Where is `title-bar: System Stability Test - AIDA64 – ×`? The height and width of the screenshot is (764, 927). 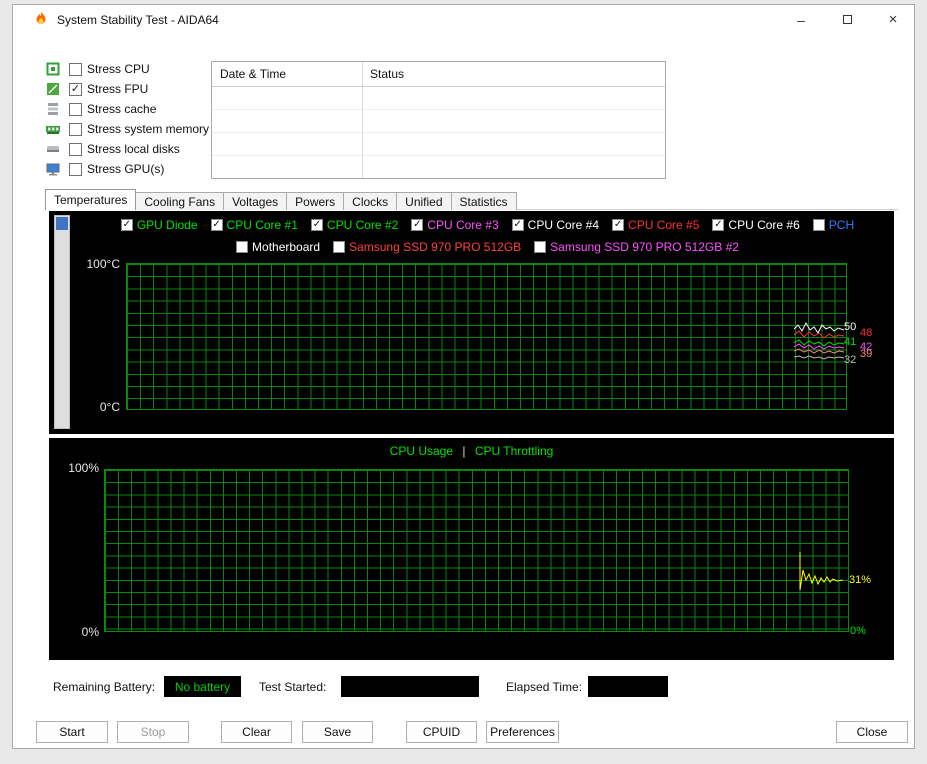 title-bar: System Stability Test - AIDA64 – × is located at coordinates (463, 19).